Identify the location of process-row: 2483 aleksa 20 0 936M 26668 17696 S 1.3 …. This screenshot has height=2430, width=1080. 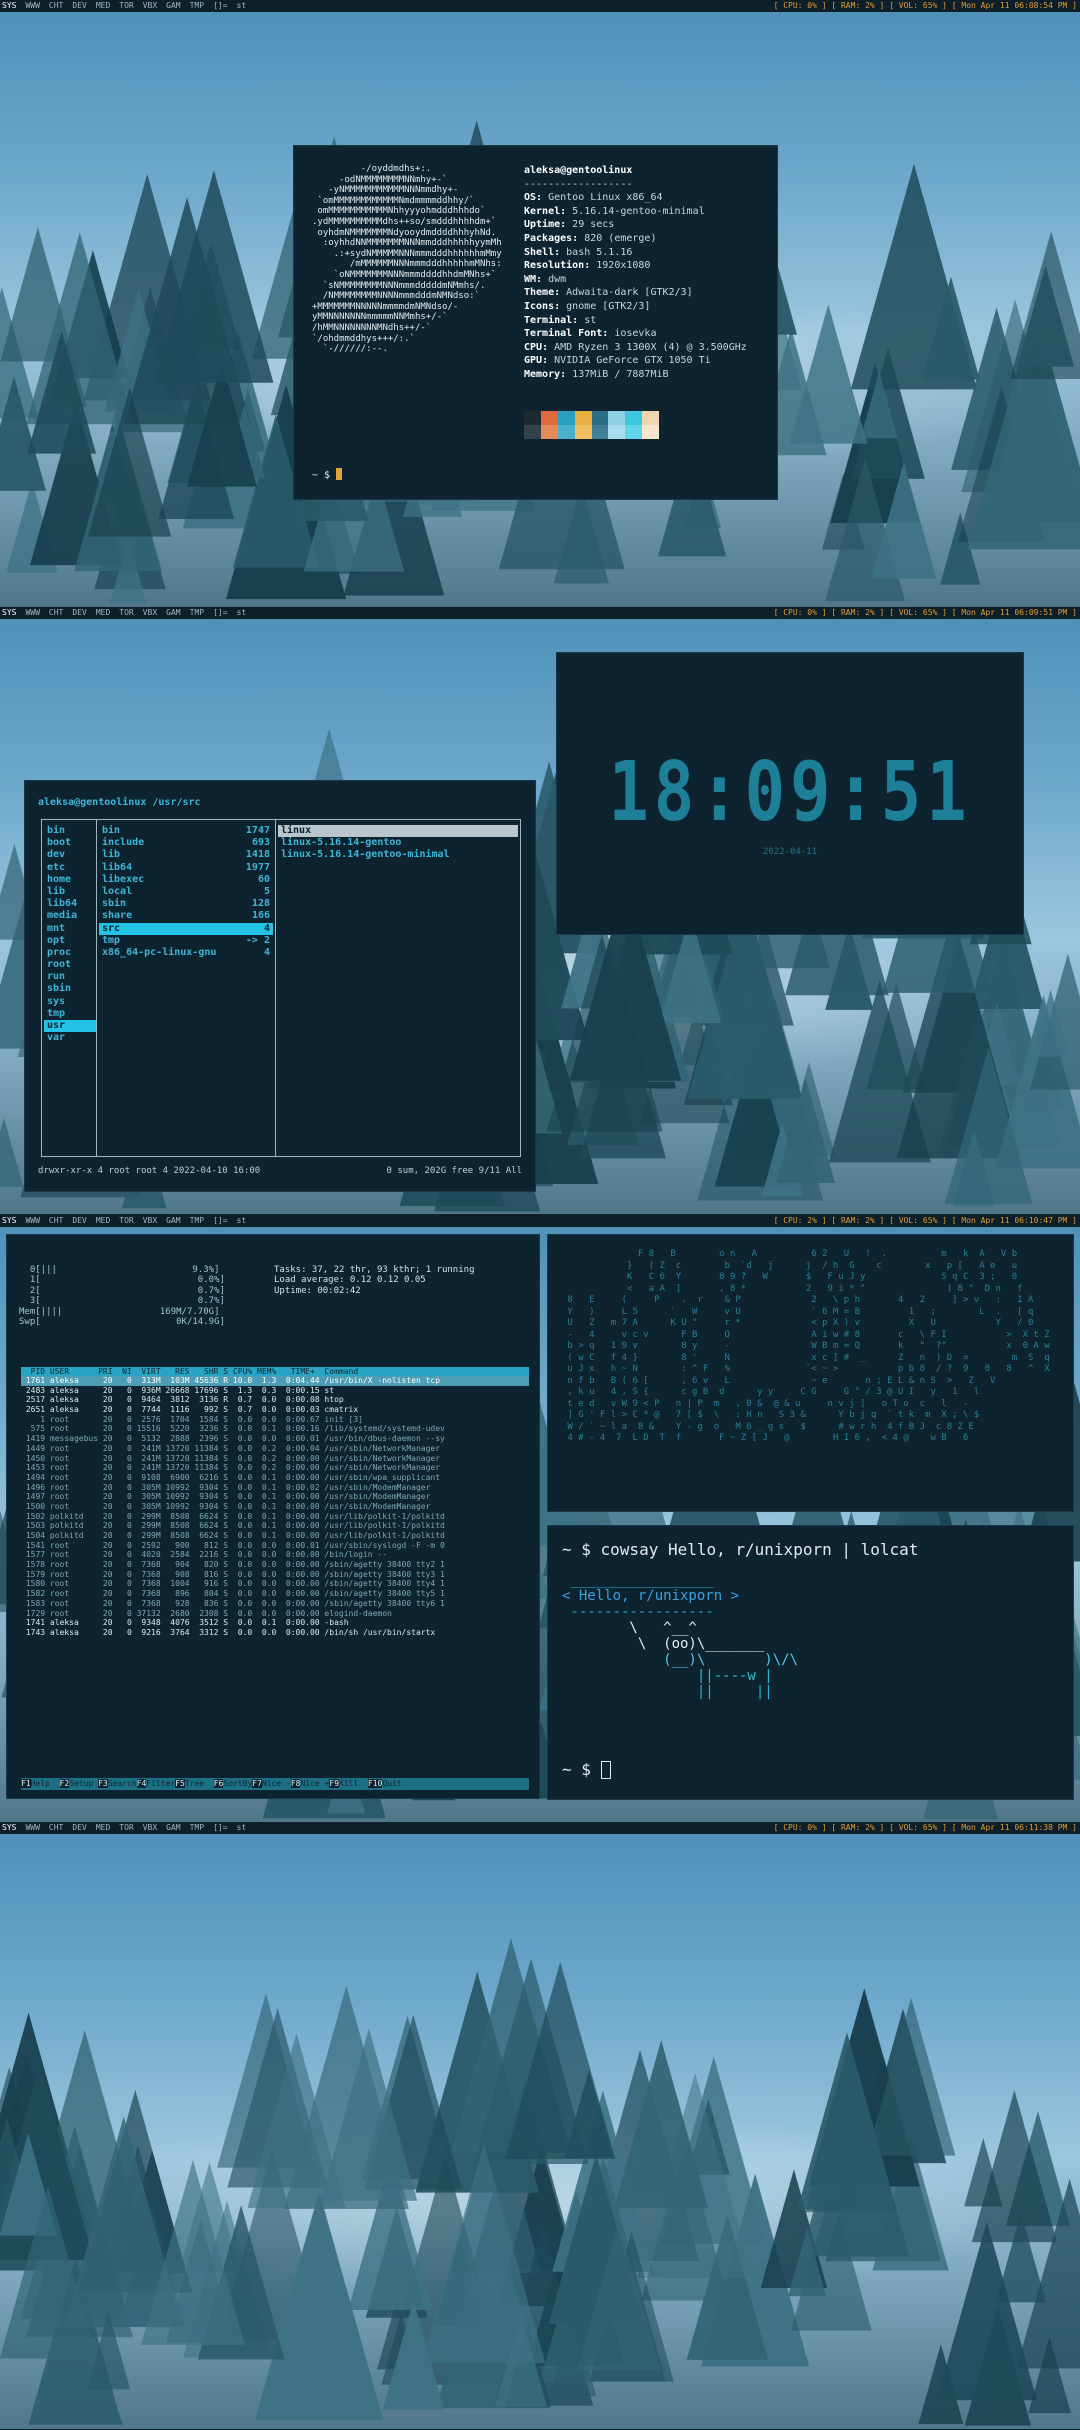
(275, 1391).